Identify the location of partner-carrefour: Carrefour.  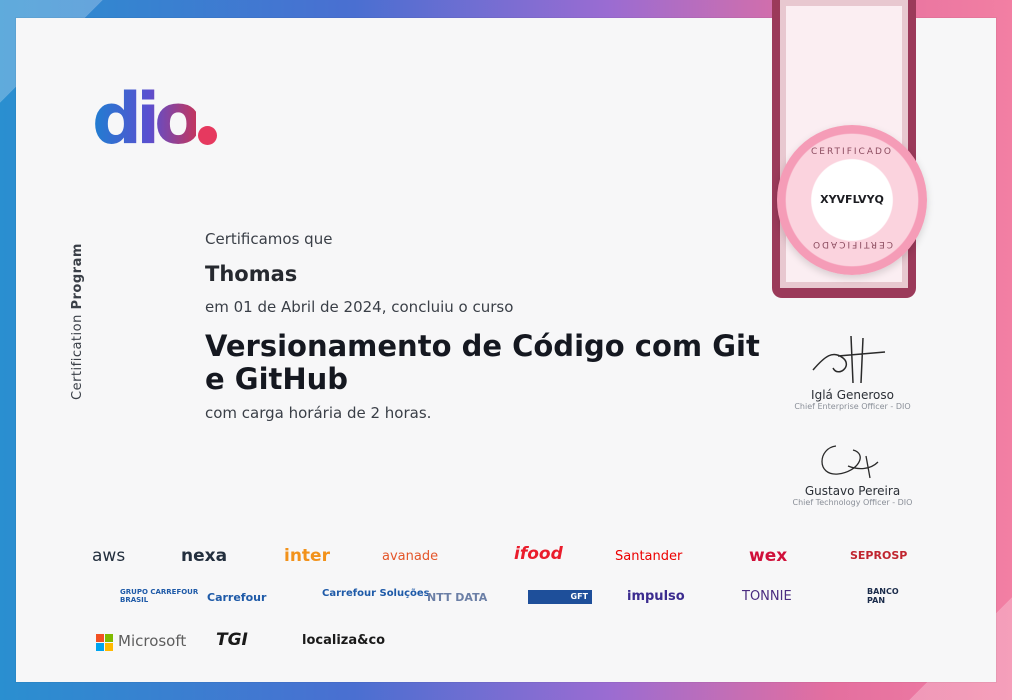
(237, 597).